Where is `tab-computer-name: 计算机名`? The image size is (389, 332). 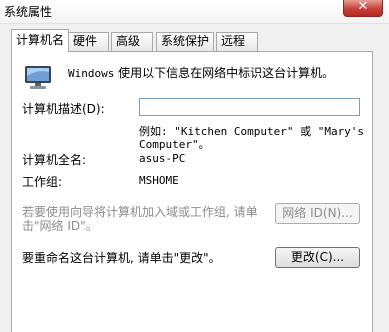 tab-computer-name: 计算机名 is located at coordinates (40, 40).